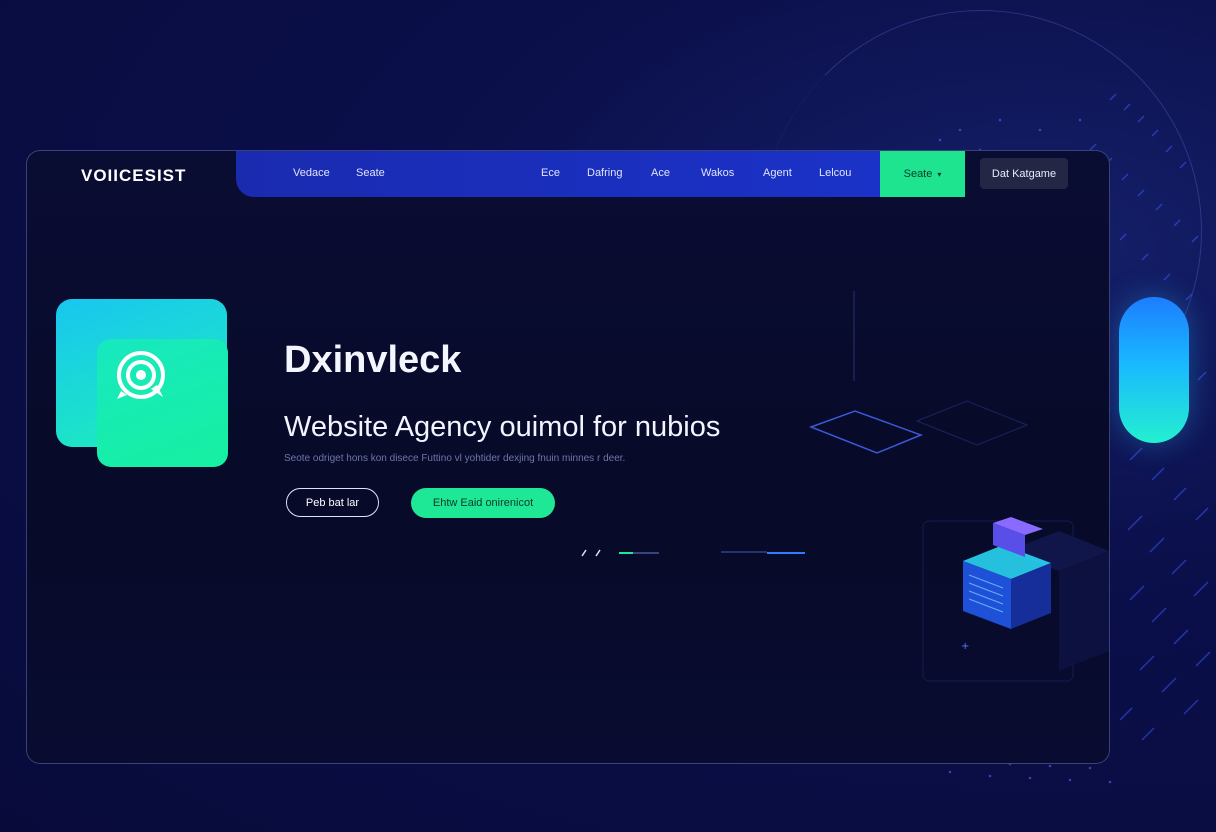 This screenshot has width=1216, height=832. Describe the element at coordinates (370, 173) in the screenshot. I see `nav-item-seate: Seate` at that location.